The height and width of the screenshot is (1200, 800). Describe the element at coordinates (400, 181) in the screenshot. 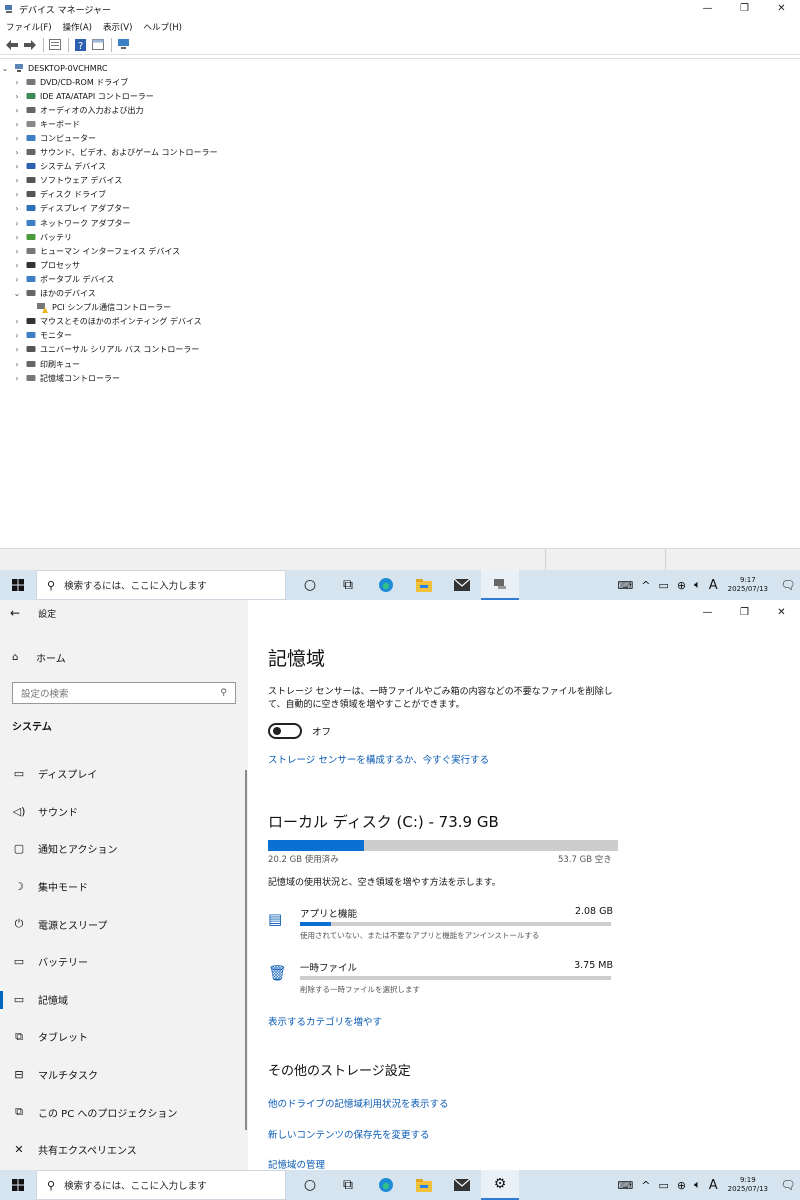

I see `tree-category: › ソフトウェア デバイス` at that location.